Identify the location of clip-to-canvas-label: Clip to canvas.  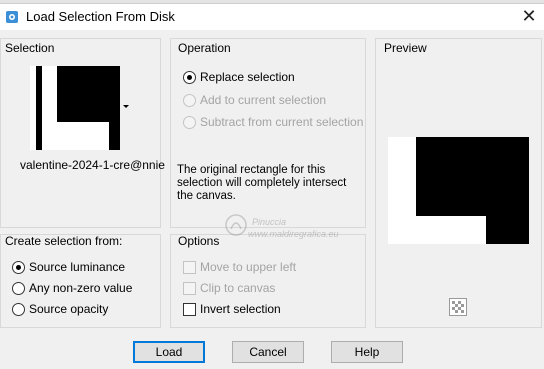
(238, 288).